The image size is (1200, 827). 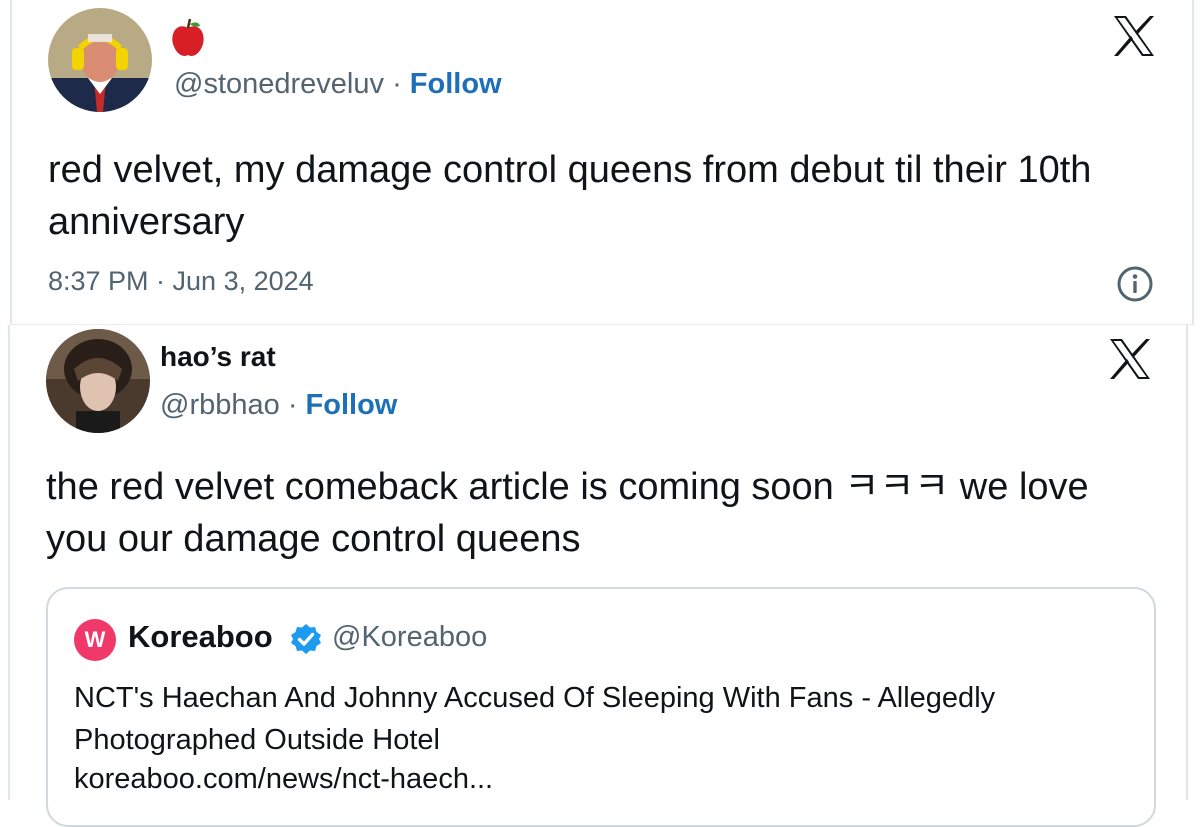 I want to click on verified-badge-icon, so click(x=306, y=639).